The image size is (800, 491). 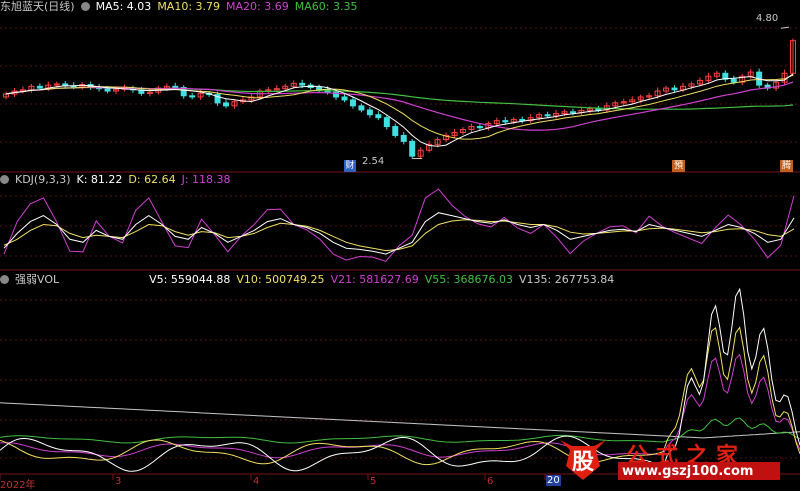 I want to click on x-axis-label-may: 5, so click(x=373, y=481).